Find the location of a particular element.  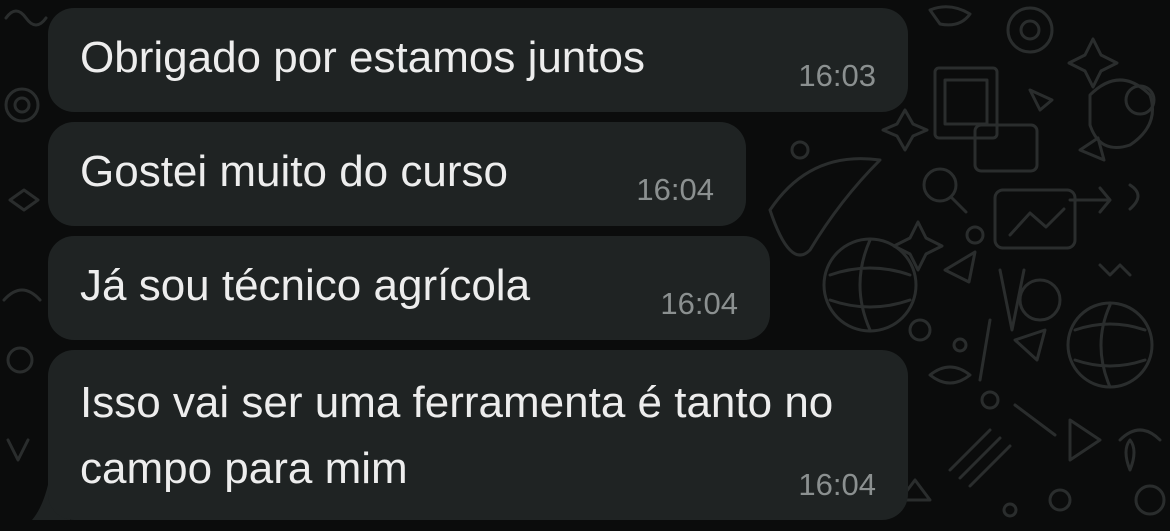

message-text: Já sou técnico agrícola is located at coordinates (305, 285).